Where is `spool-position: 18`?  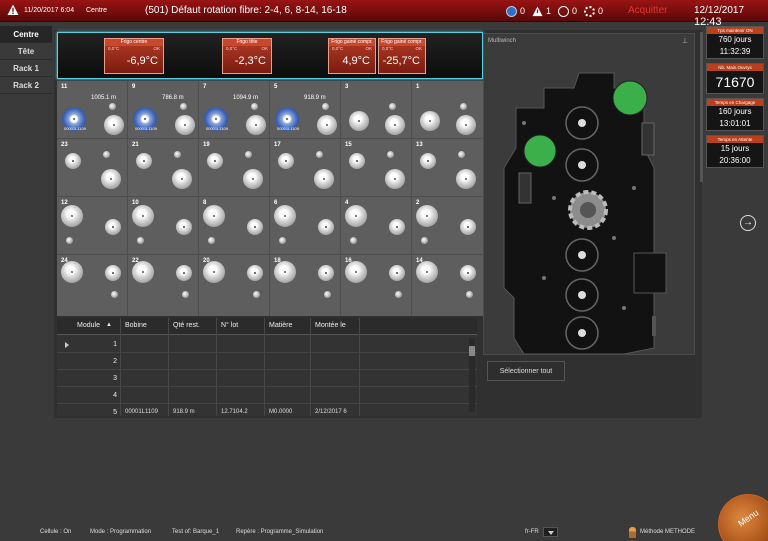
spool-position: 18 is located at coordinates (305, 285).